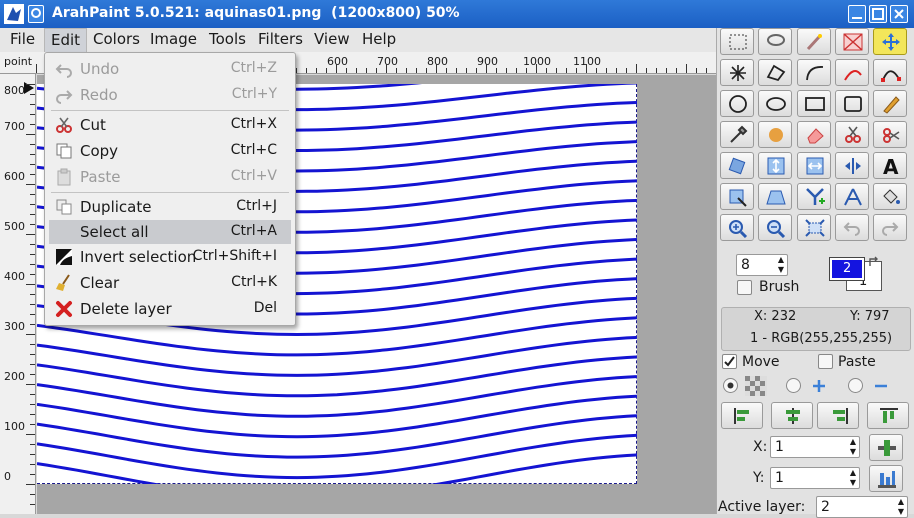 This screenshot has width=914, height=518. I want to click on cursor-x-readout: X: 232, so click(775, 316).